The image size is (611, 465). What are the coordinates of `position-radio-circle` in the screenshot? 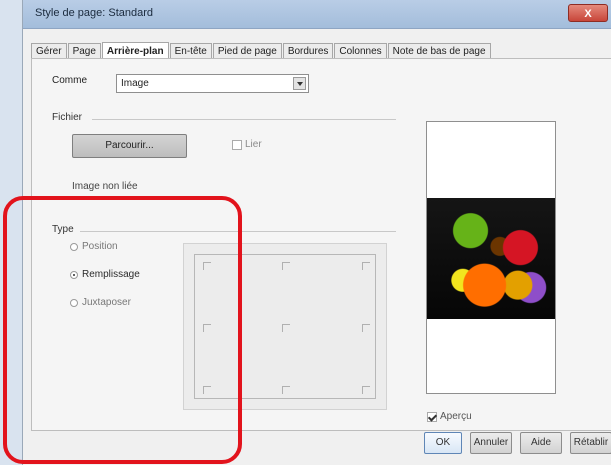 It's located at (74, 246).